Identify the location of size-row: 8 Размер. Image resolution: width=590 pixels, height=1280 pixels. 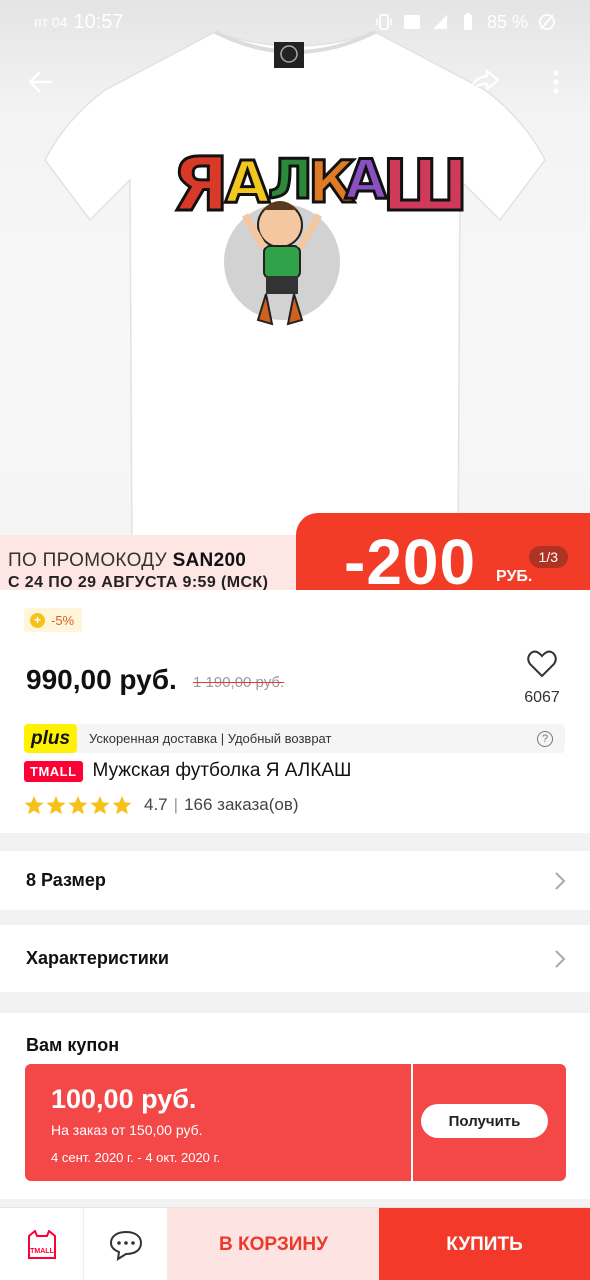
(295, 880).